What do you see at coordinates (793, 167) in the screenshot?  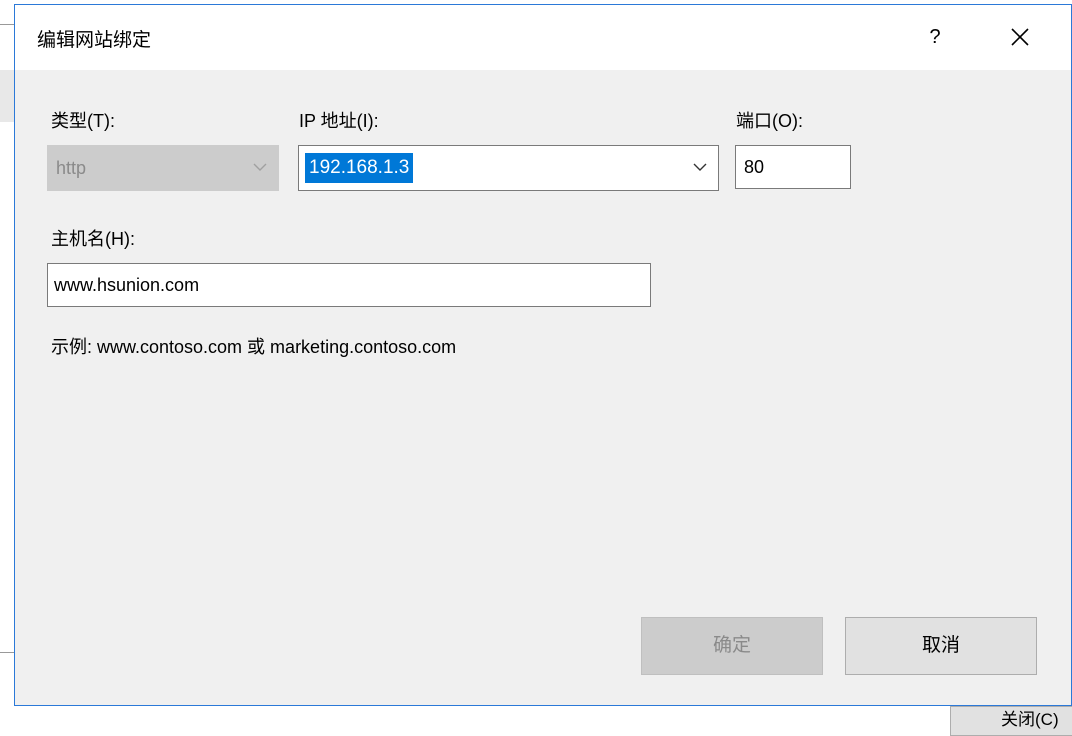 I see `port-input: 80` at bounding box center [793, 167].